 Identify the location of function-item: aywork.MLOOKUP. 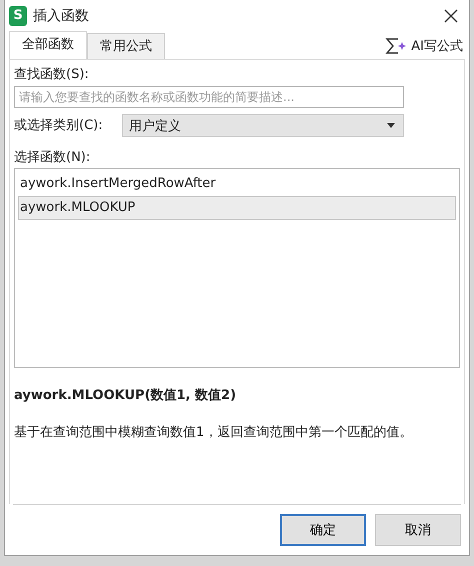
(237, 208).